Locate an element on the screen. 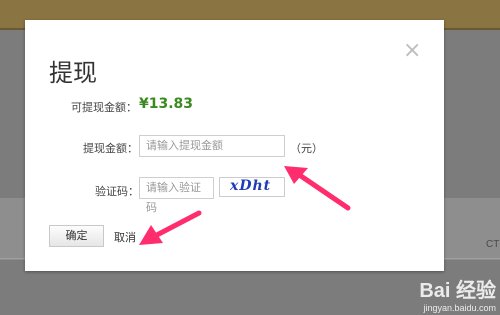  close-icon: × is located at coordinates (412, 51).